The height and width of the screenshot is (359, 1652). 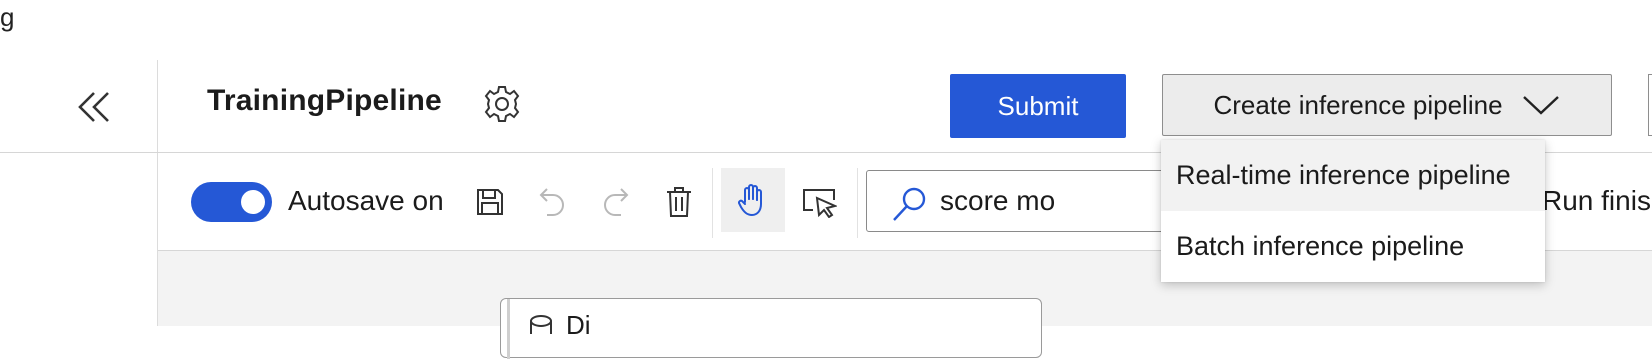 What do you see at coordinates (1358, 104) in the screenshot?
I see `create-inference-pipeline-label: Create inference pipeline` at bounding box center [1358, 104].